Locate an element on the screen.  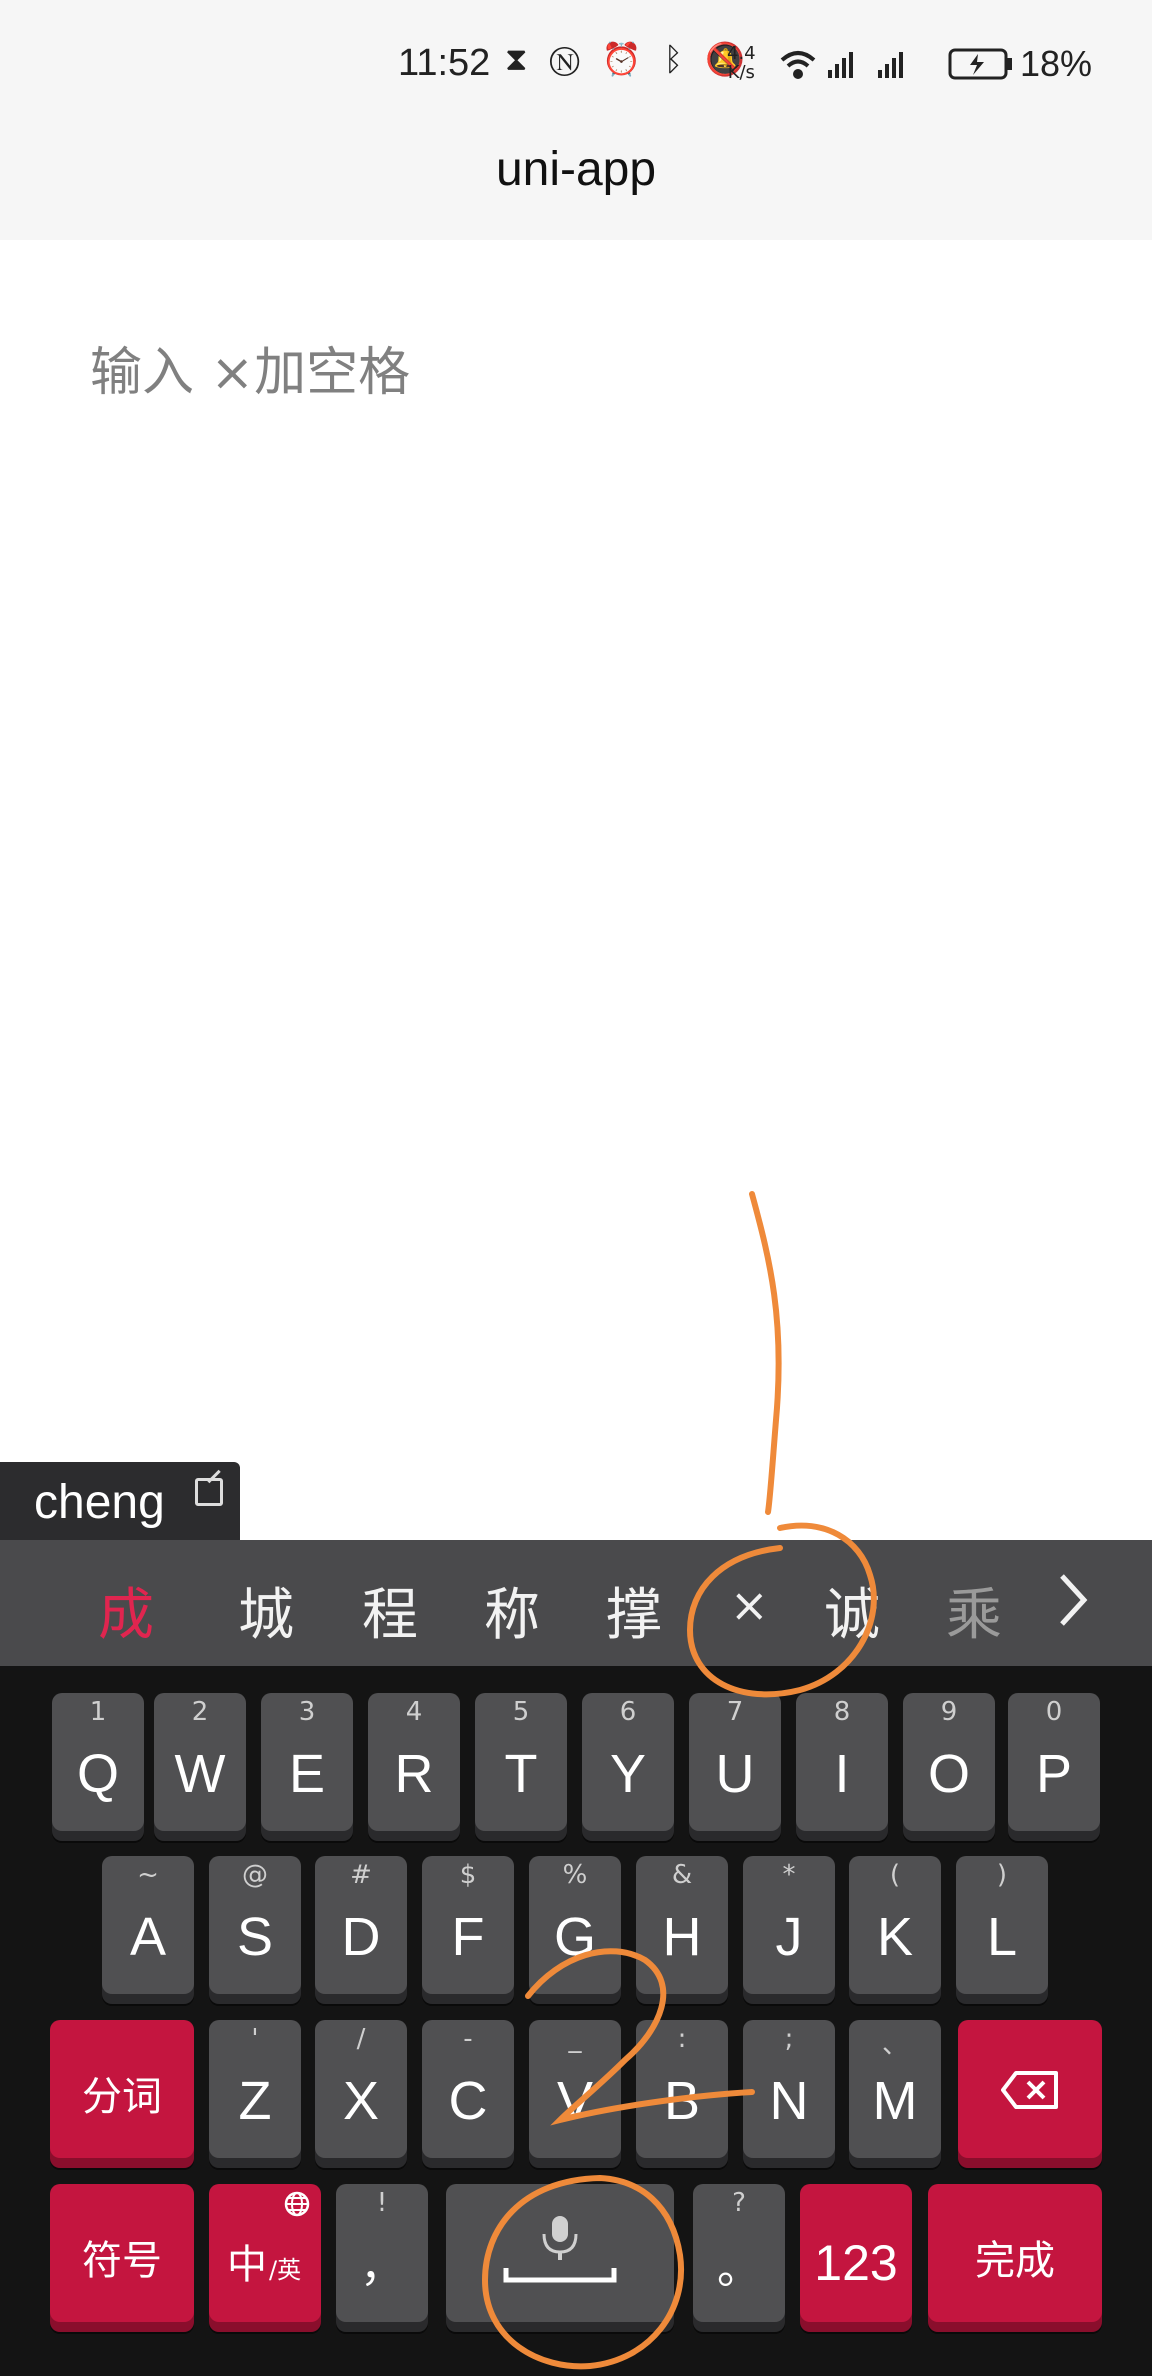
bluetooth-icon: ᛒ is located at coordinates (676, 59).